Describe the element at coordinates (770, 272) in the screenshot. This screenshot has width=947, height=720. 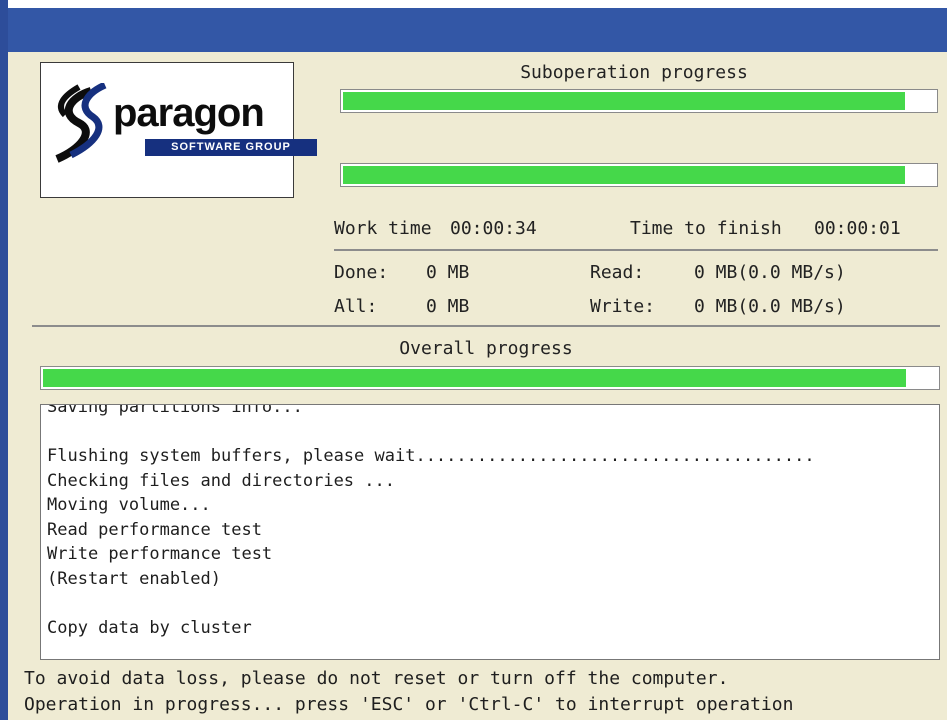
I see `read-value: 0 MB(0.0 MB/s)` at that location.